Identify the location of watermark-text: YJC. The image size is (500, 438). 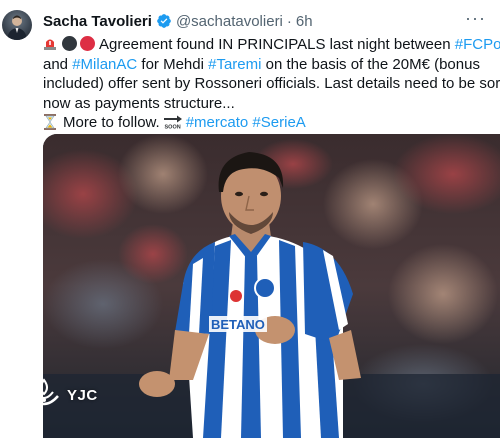
(82, 395).